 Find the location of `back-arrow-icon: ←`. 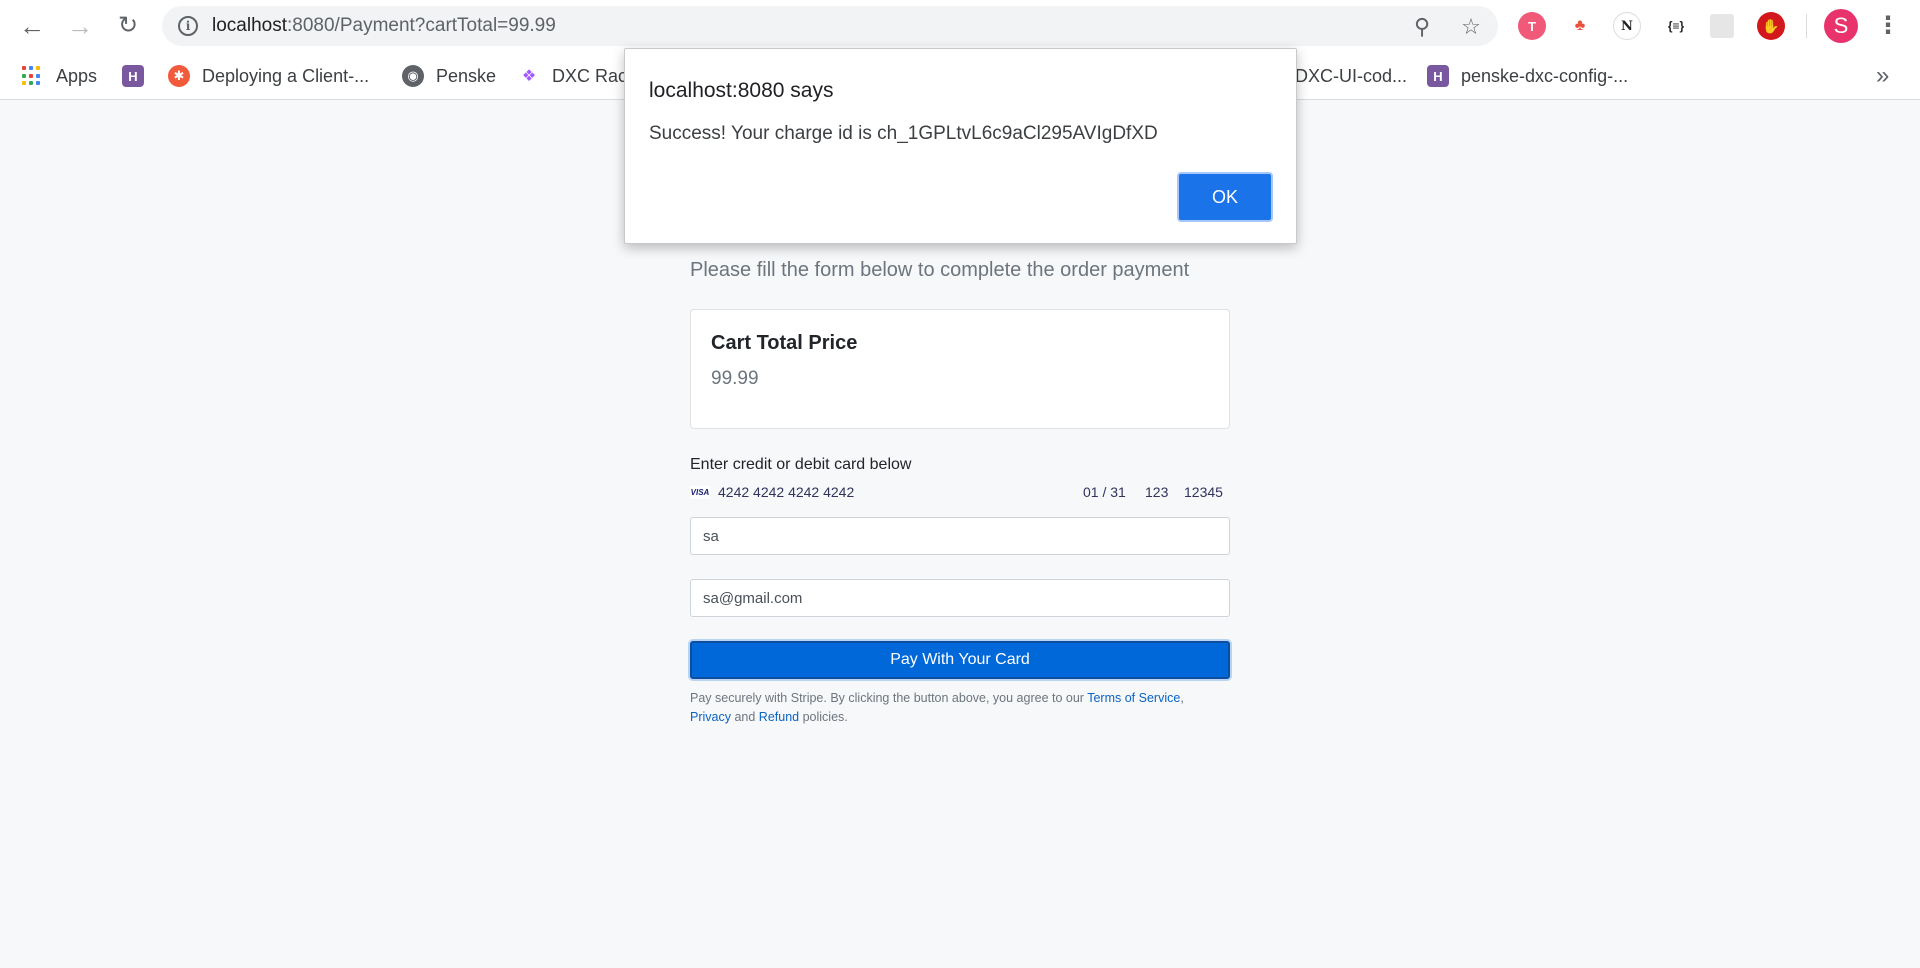

back-arrow-icon: ← is located at coordinates (32, 26).